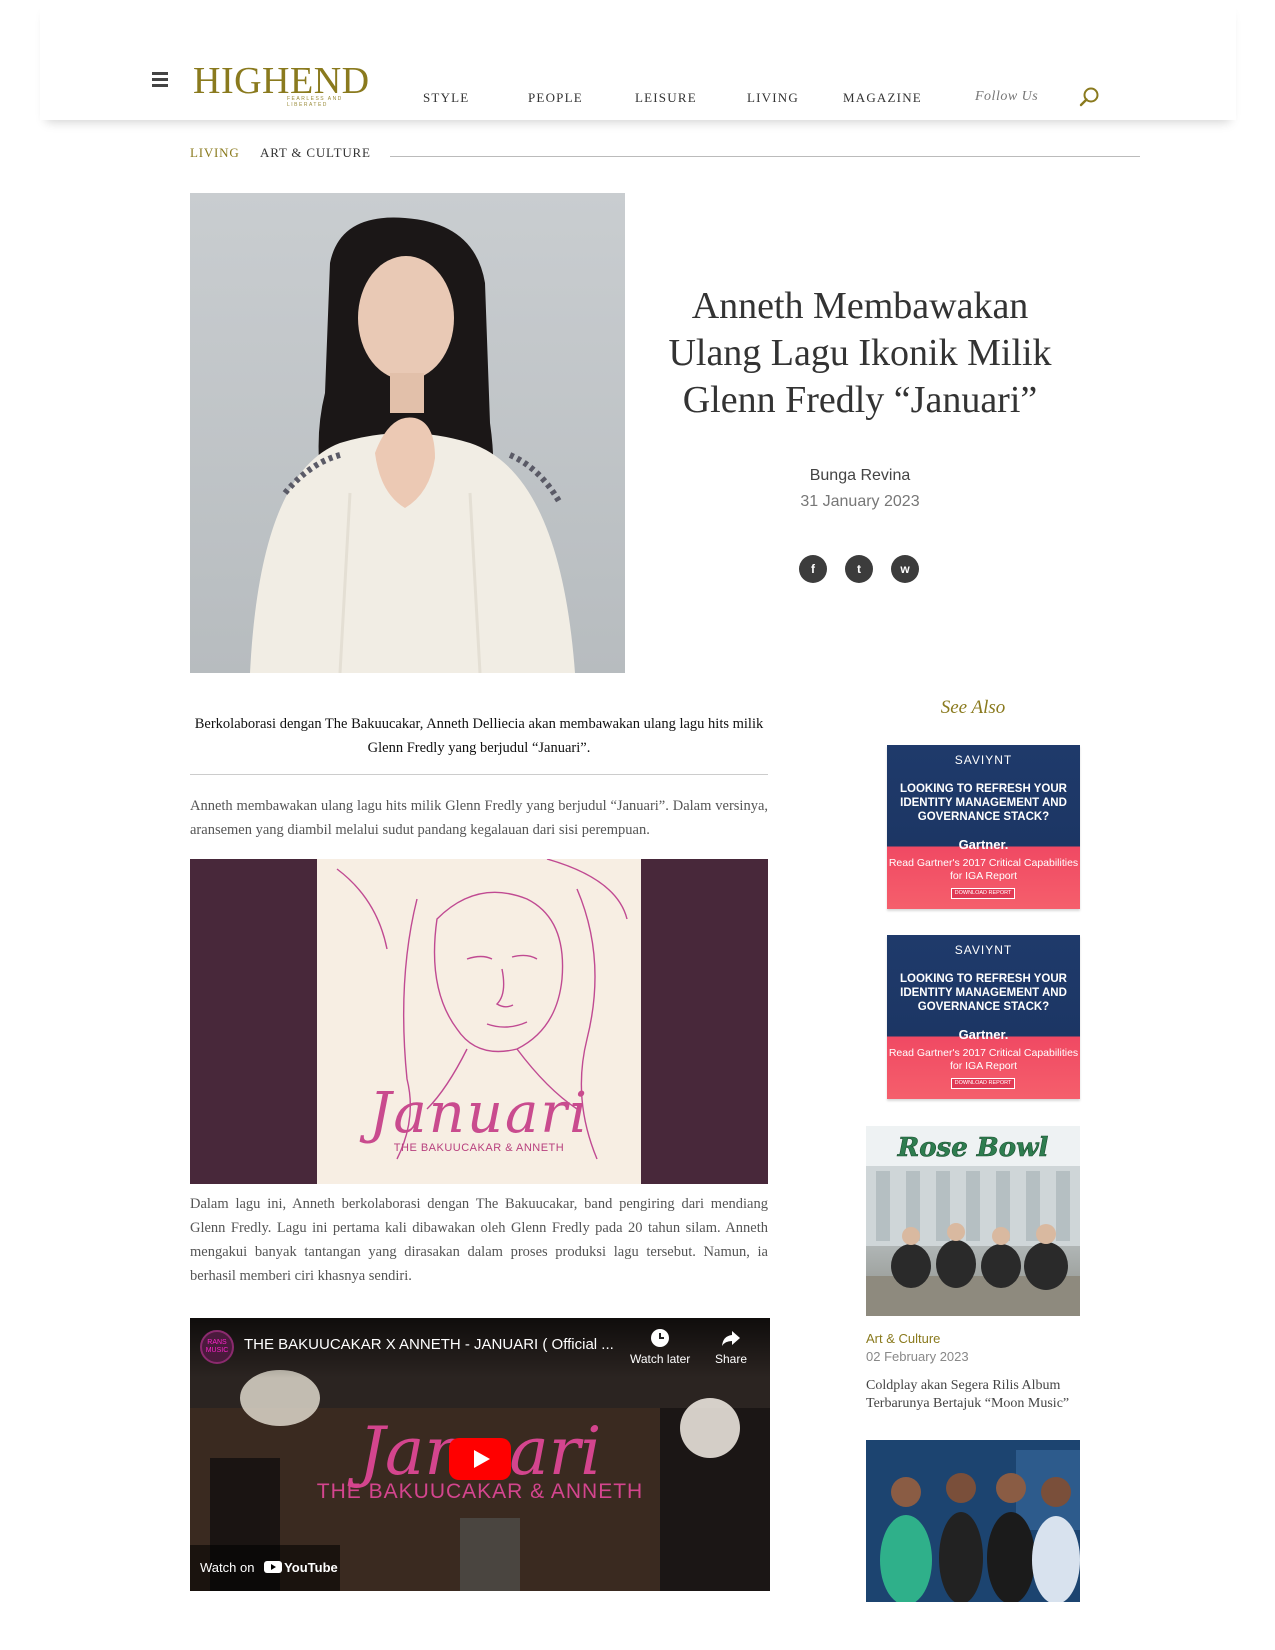 The height and width of the screenshot is (1650, 1275). What do you see at coordinates (1006, 97) in the screenshot?
I see `follow-us-link: Follow Us` at bounding box center [1006, 97].